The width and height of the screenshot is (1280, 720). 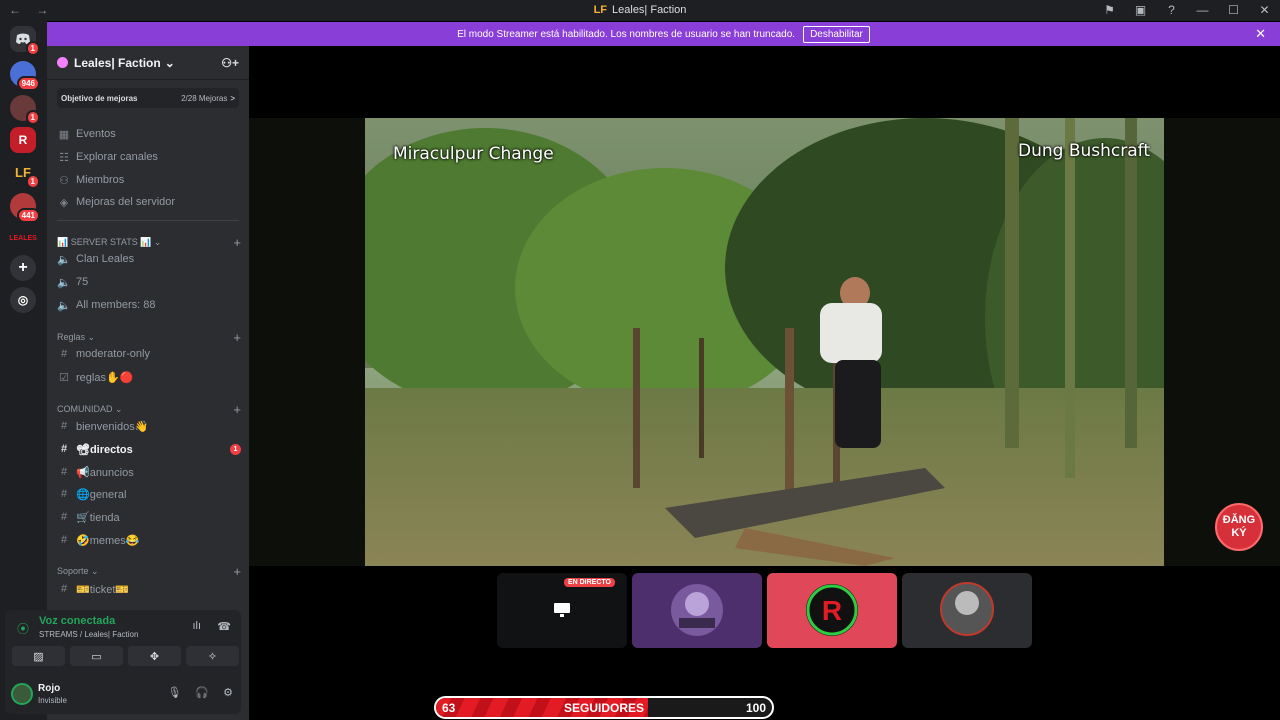 What do you see at coordinates (1109, 10) in the screenshot?
I see `inbox-icon: ⚑` at bounding box center [1109, 10].